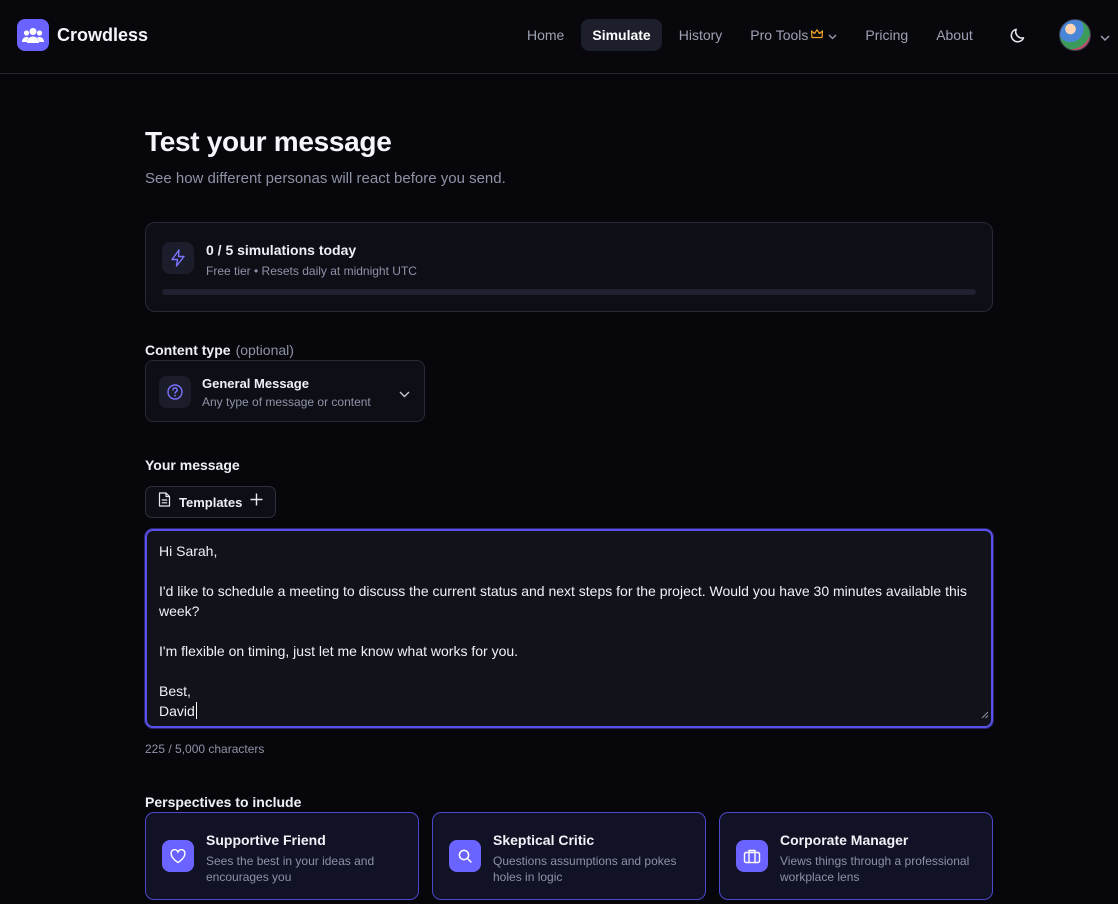 Image resolution: width=1118 pixels, height=904 pixels. Describe the element at coordinates (286, 402) in the screenshot. I see `content-type-selected-description: Any type of message or content` at that location.